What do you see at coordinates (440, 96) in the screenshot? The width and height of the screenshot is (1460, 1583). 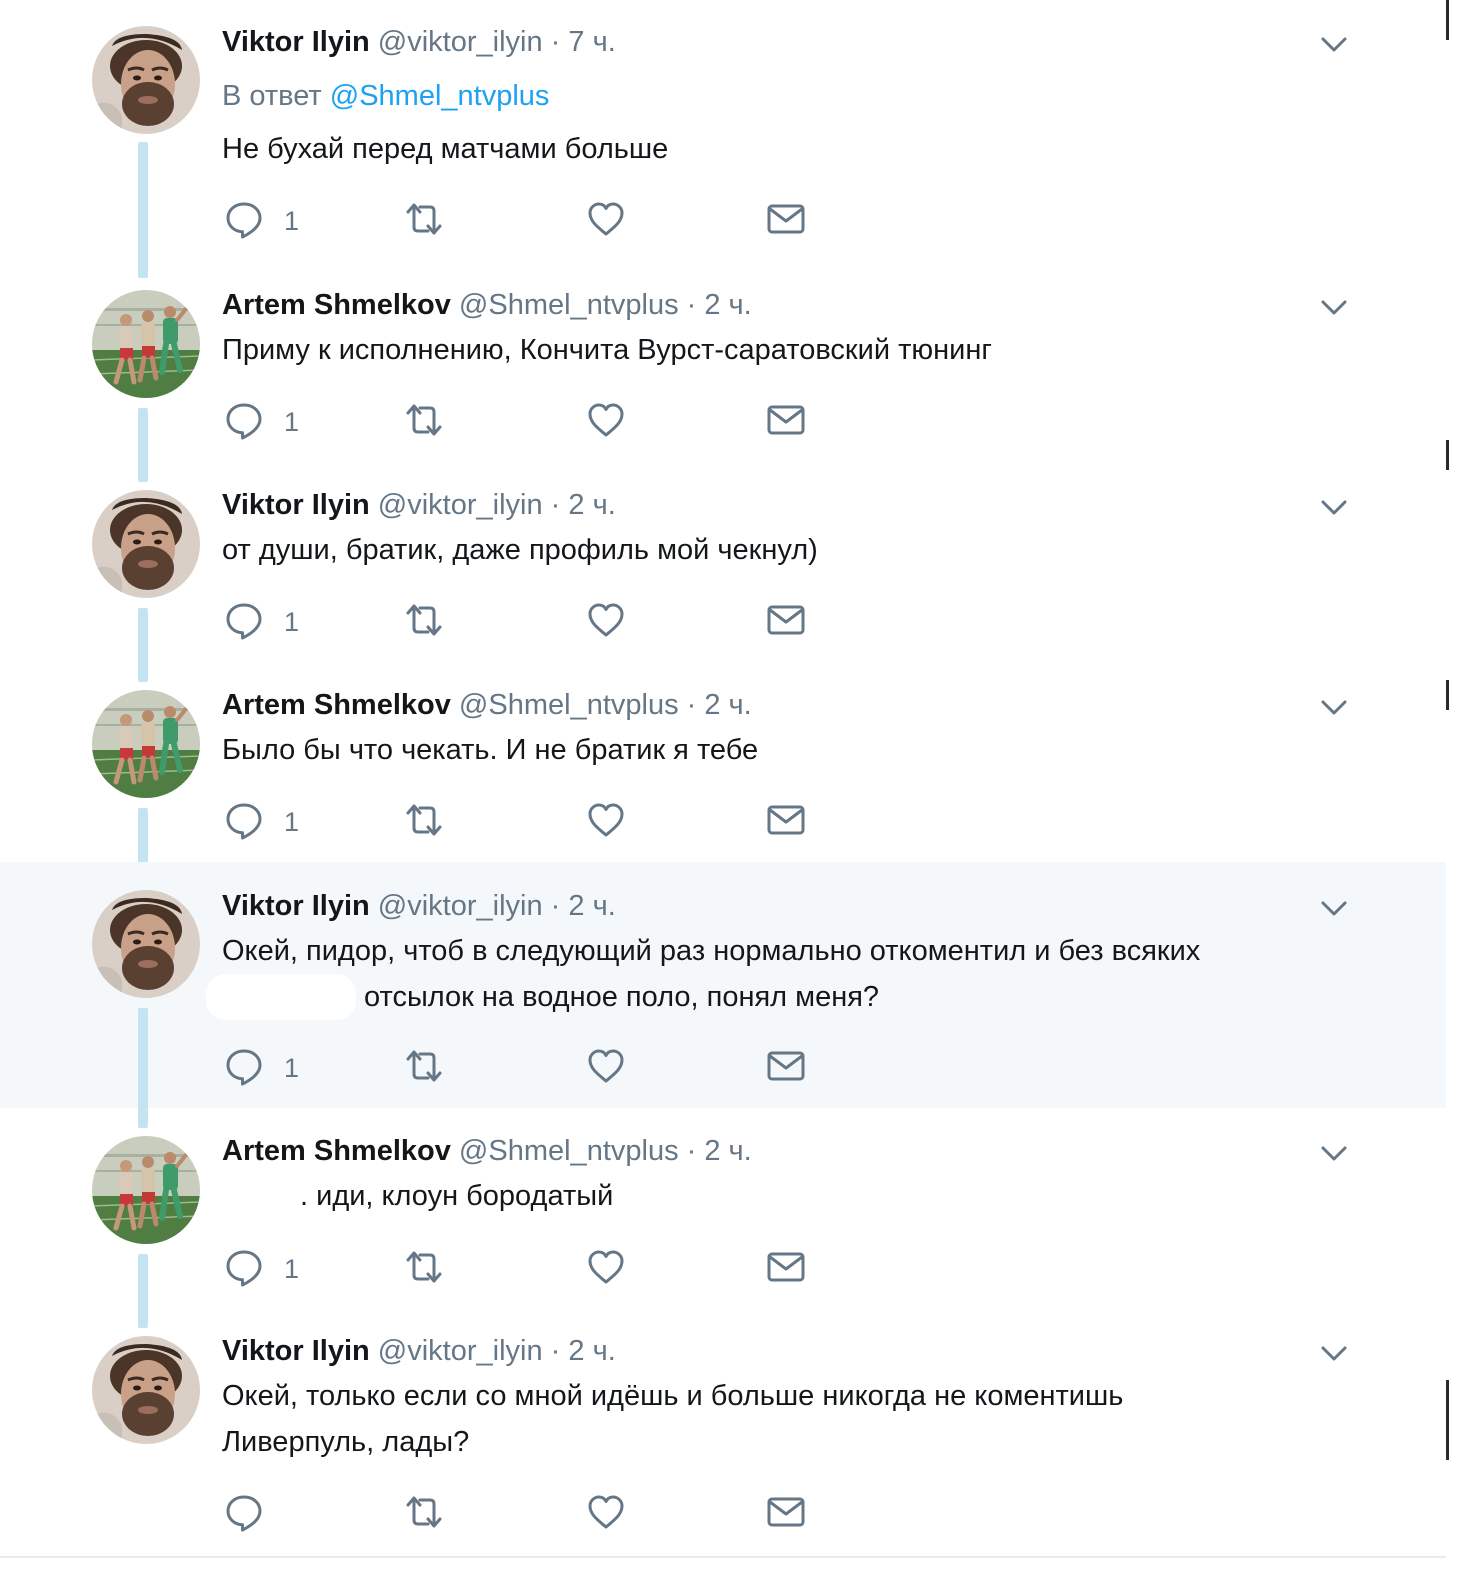 I see `reply-mention-link: @Shmel_ntvplus` at bounding box center [440, 96].